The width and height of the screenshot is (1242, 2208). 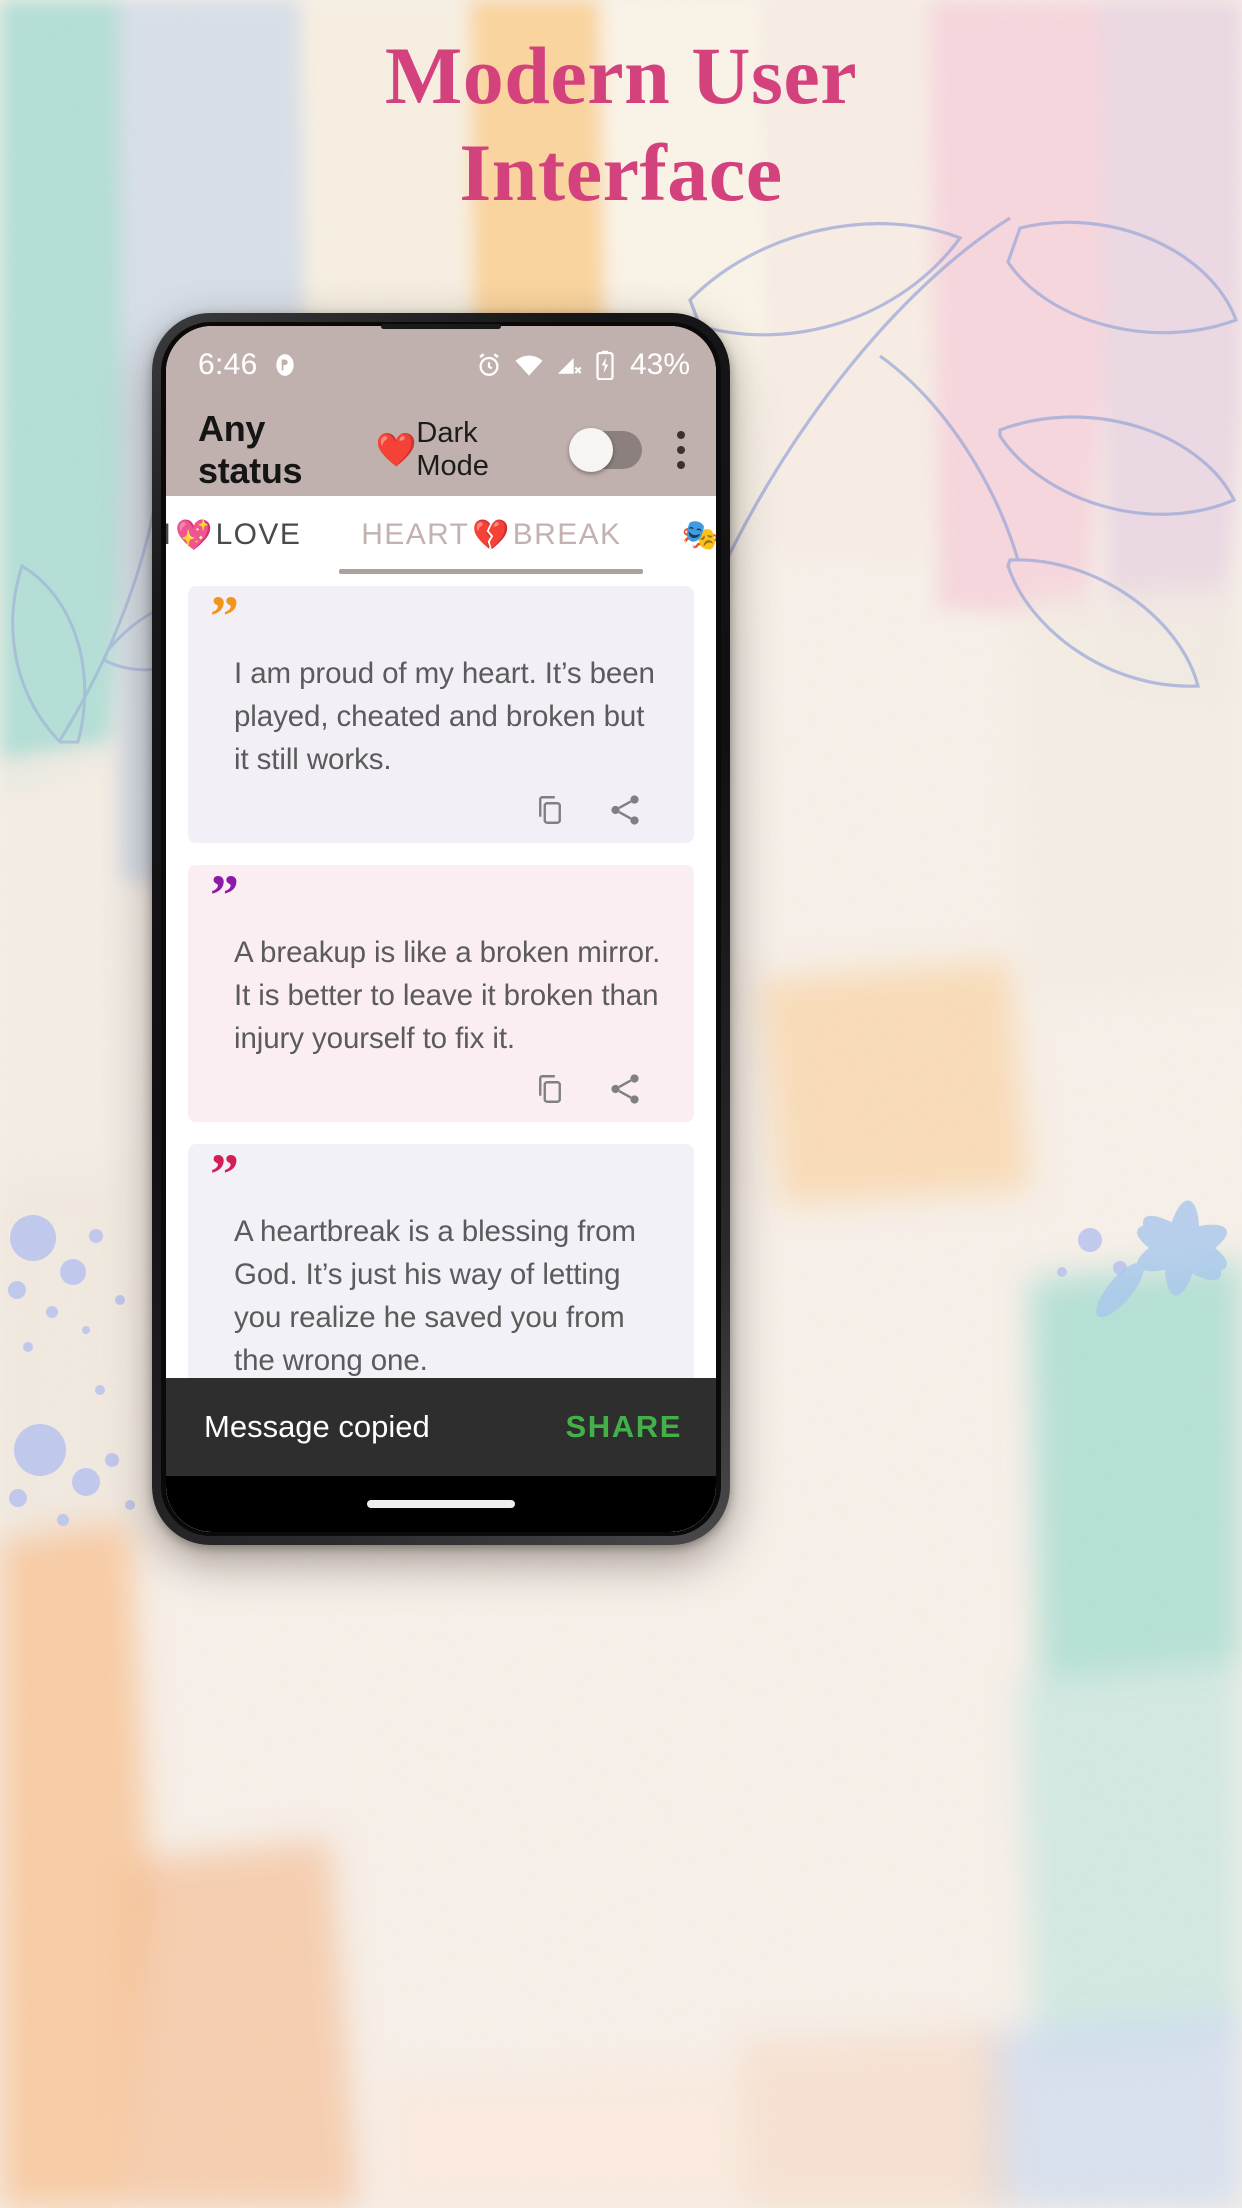 What do you see at coordinates (415, 534) in the screenshot?
I see `tab-heart-break-prefix: HEART` at bounding box center [415, 534].